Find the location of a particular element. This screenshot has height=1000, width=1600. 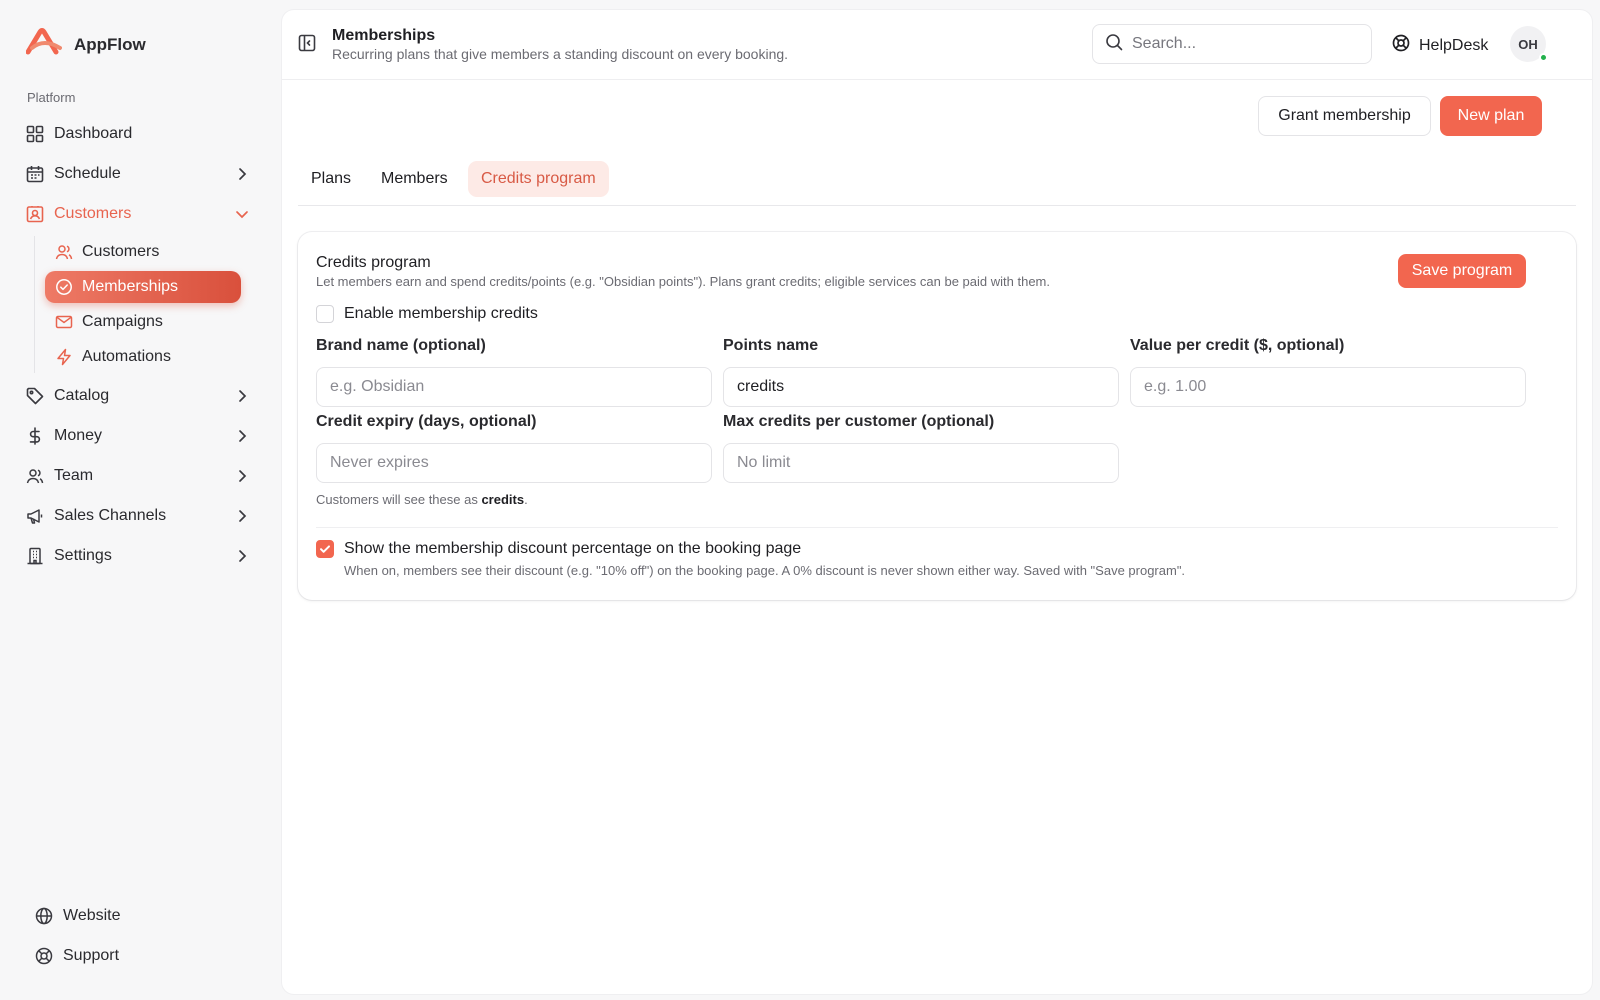

lightning-icon is located at coordinates (64, 357).